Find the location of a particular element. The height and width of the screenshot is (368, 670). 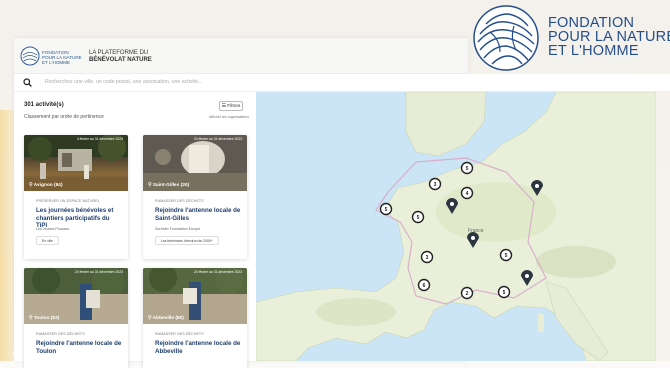

header-logo-icon is located at coordinates (30, 56).